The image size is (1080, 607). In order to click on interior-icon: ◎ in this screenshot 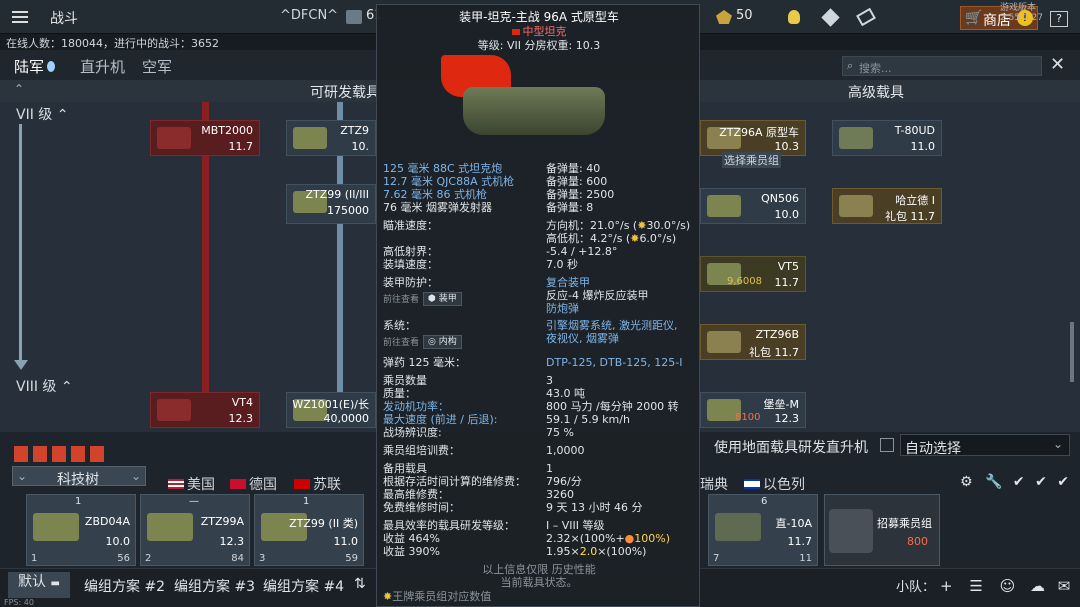, I will do `click(432, 342)`.